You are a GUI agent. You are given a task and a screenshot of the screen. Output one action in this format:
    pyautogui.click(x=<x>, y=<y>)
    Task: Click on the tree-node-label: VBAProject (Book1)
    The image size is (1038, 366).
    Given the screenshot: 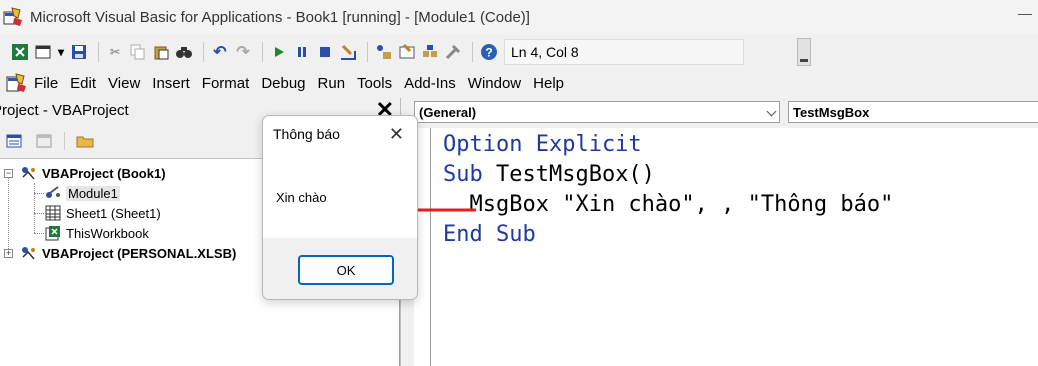 What is the action you would take?
    pyautogui.click(x=104, y=173)
    